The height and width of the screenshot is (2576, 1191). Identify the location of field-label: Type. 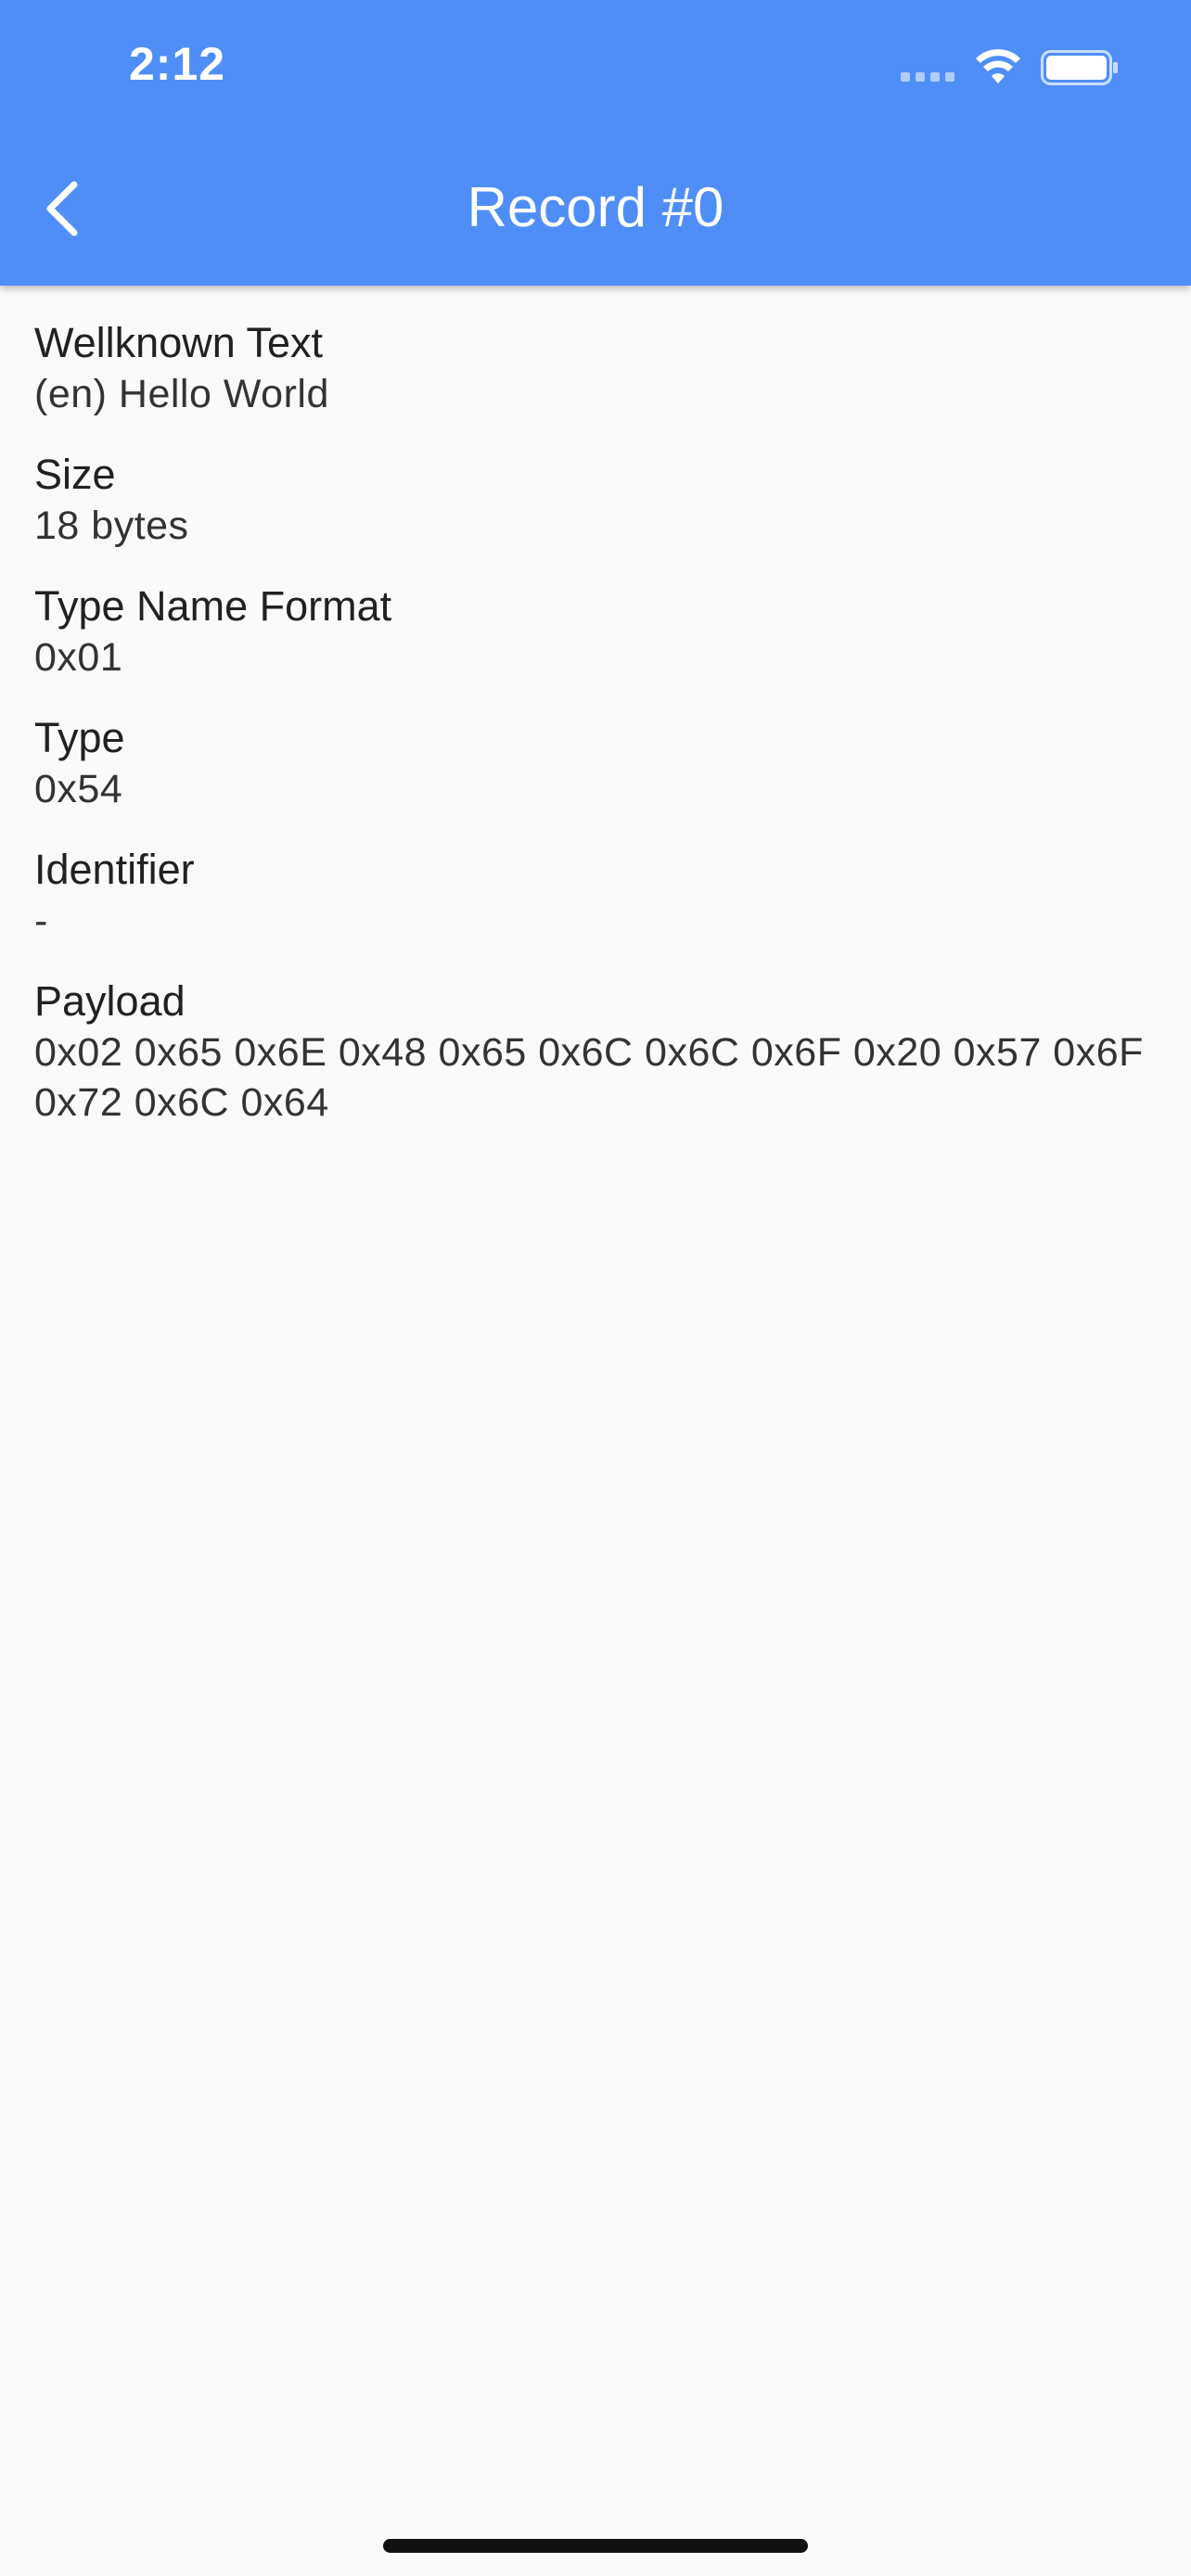
(79, 737).